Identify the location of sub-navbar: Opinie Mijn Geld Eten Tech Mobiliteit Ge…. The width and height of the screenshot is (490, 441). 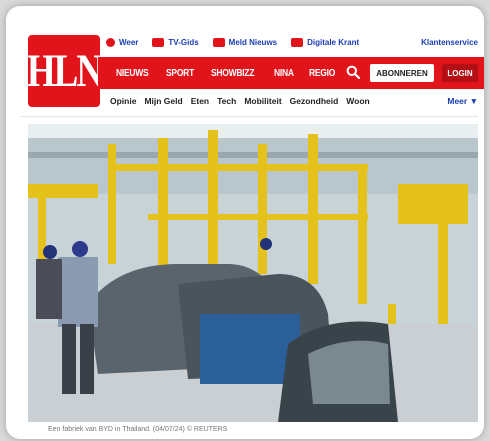
(294, 101).